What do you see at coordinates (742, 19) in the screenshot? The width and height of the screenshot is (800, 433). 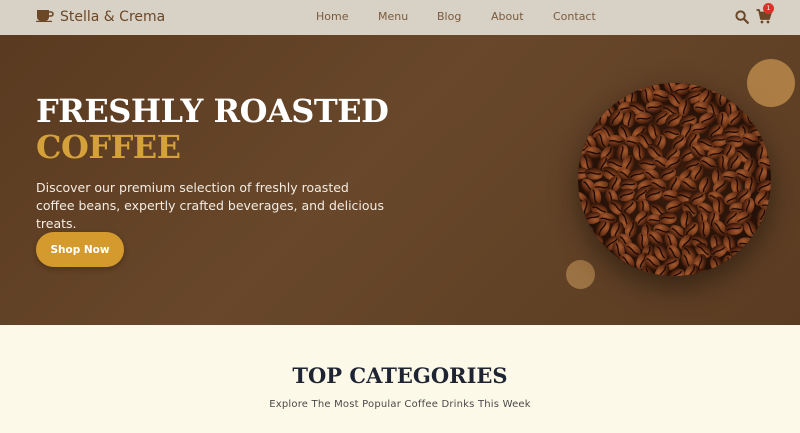 I see `search-icon` at bounding box center [742, 19].